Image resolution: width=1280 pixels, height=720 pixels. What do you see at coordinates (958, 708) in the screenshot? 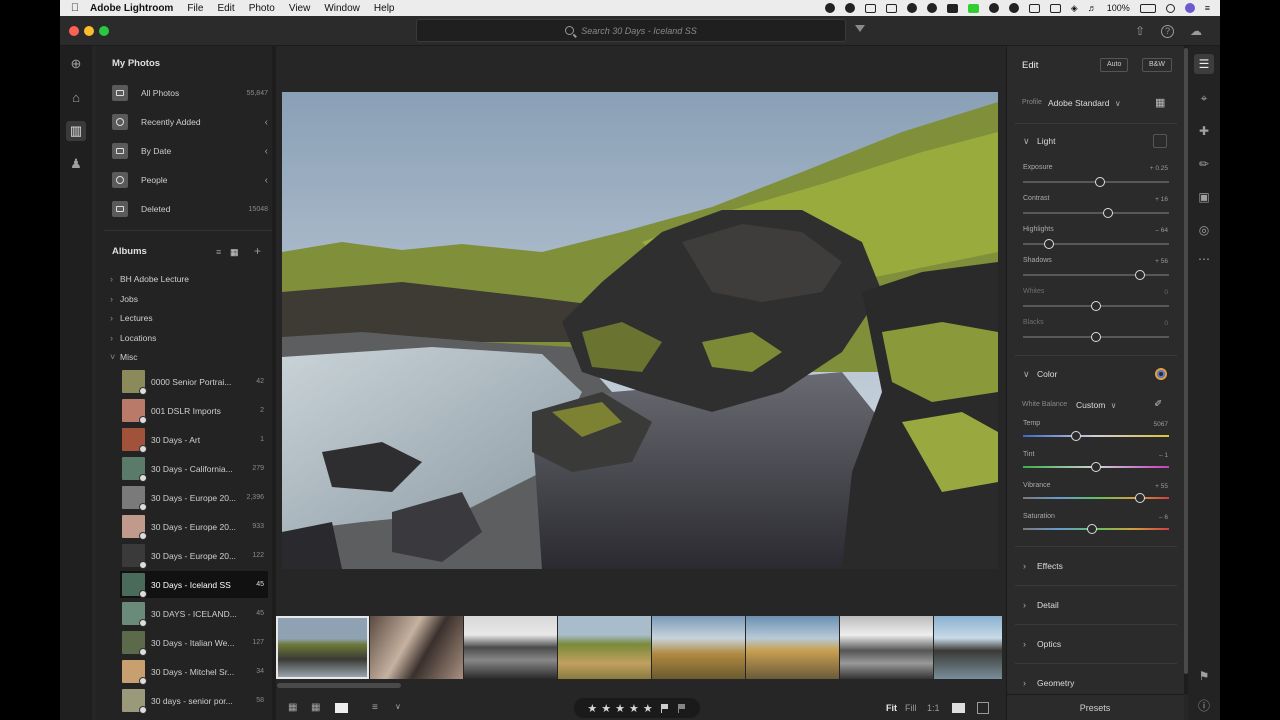
I see `info-overlay-icon` at bounding box center [958, 708].